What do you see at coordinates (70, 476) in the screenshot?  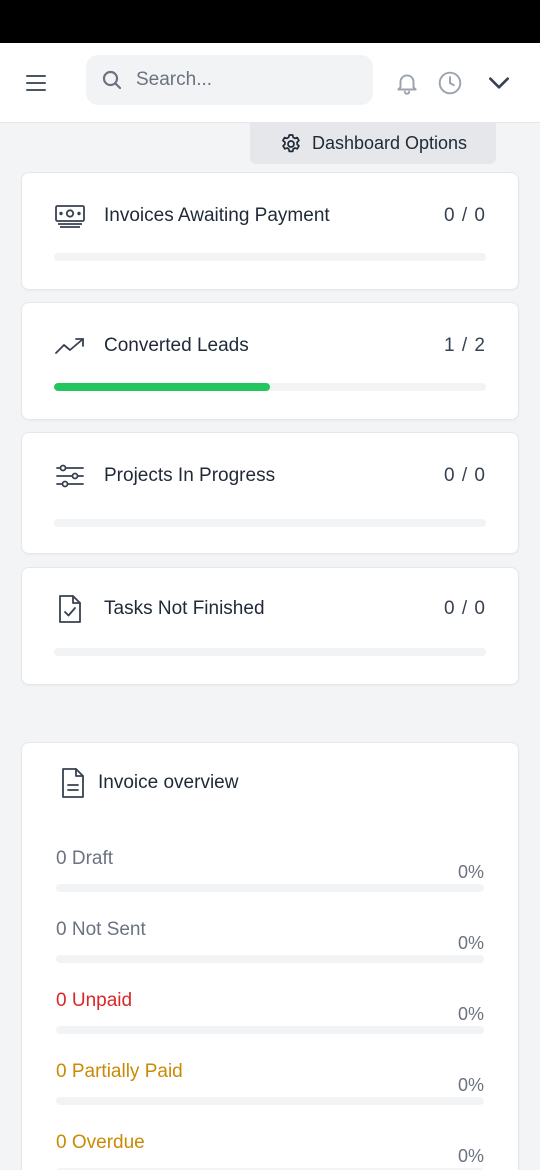 I see `sliders-icon` at bounding box center [70, 476].